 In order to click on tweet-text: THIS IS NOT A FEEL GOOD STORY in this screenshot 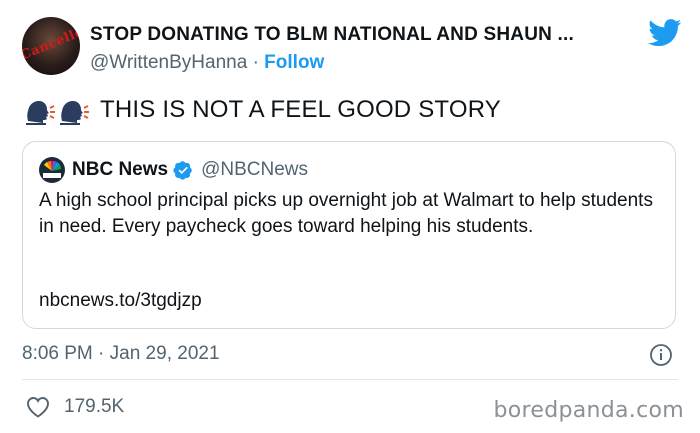, I will do `click(261, 110)`.